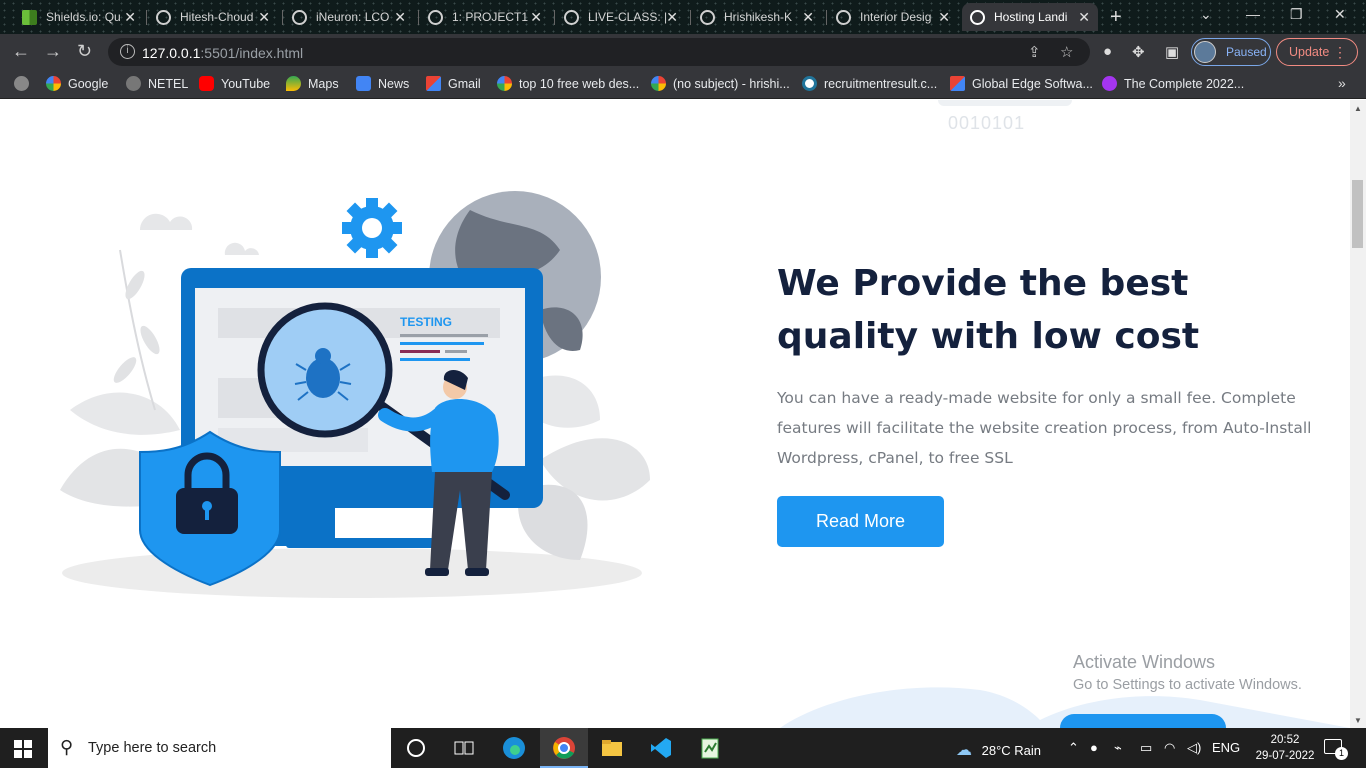 The image size is (1366, 768). I want to click on notification-icon: 1, so click(1336, 749).